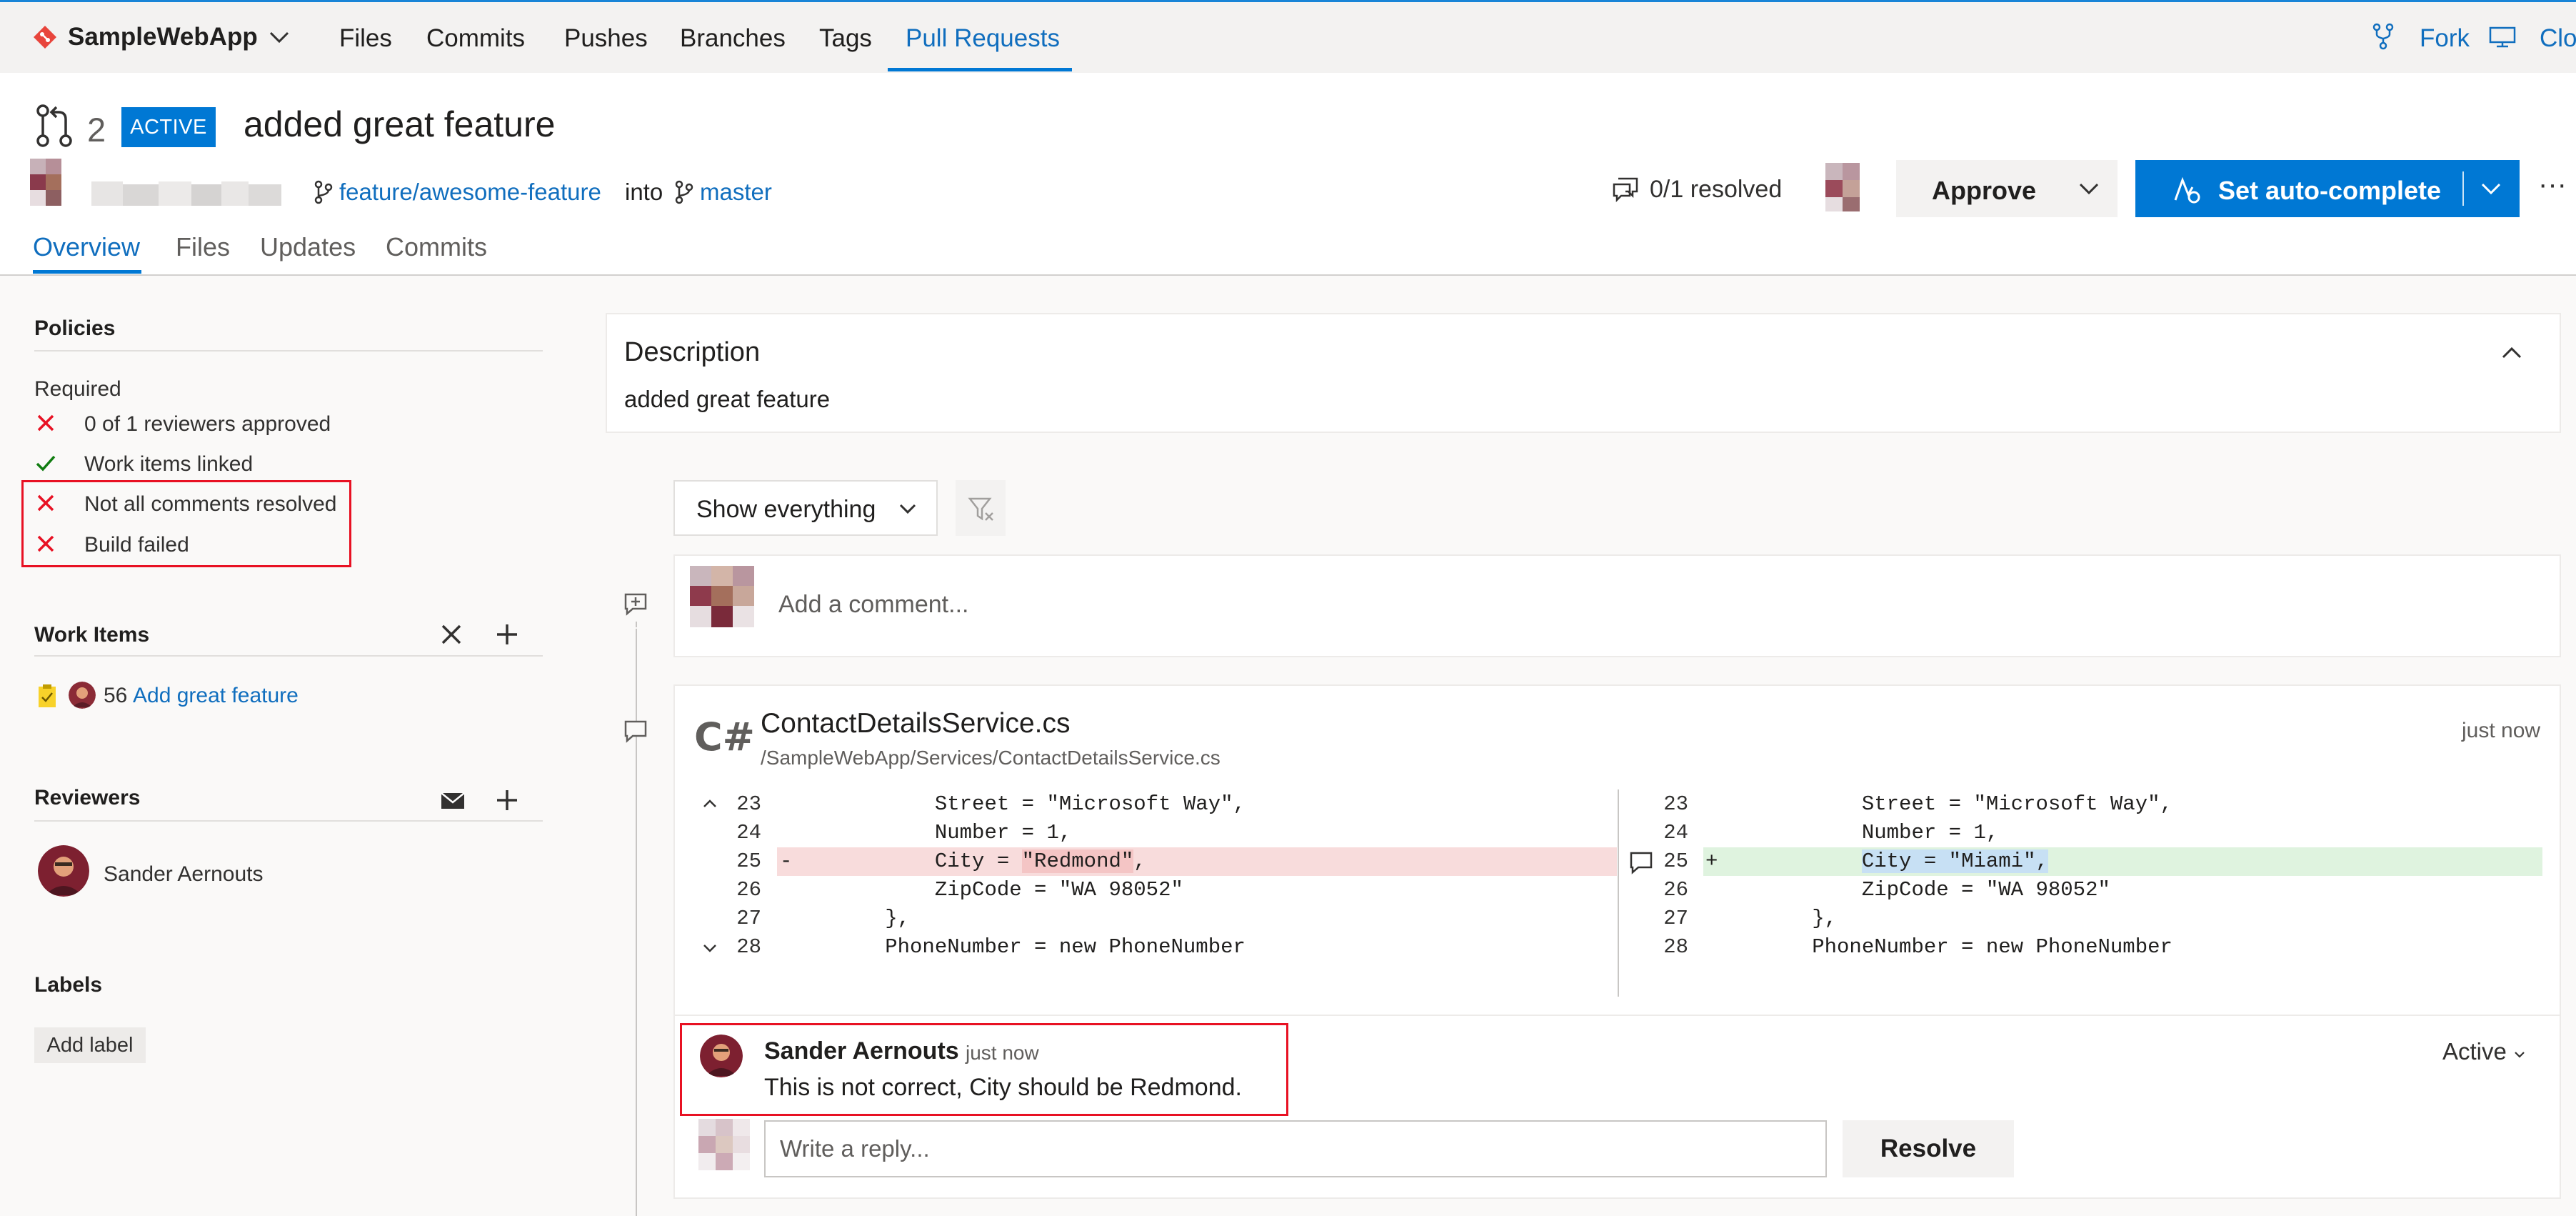 The image size is (2576, 1216). What do you see at coordinates (733, 38) in the screenshot?
I see `tab-branches: Branches` at bounding box center [733, 38].